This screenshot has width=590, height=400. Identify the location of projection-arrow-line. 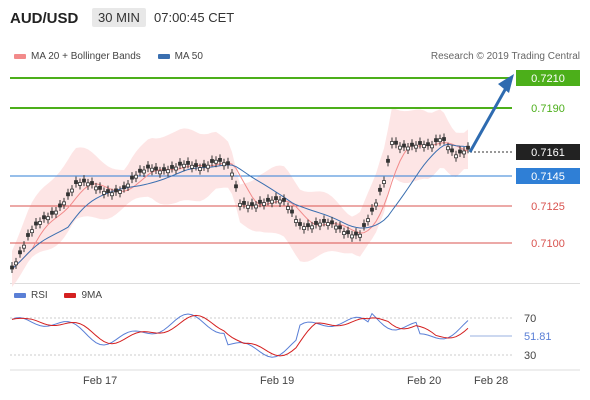
(488, 120).